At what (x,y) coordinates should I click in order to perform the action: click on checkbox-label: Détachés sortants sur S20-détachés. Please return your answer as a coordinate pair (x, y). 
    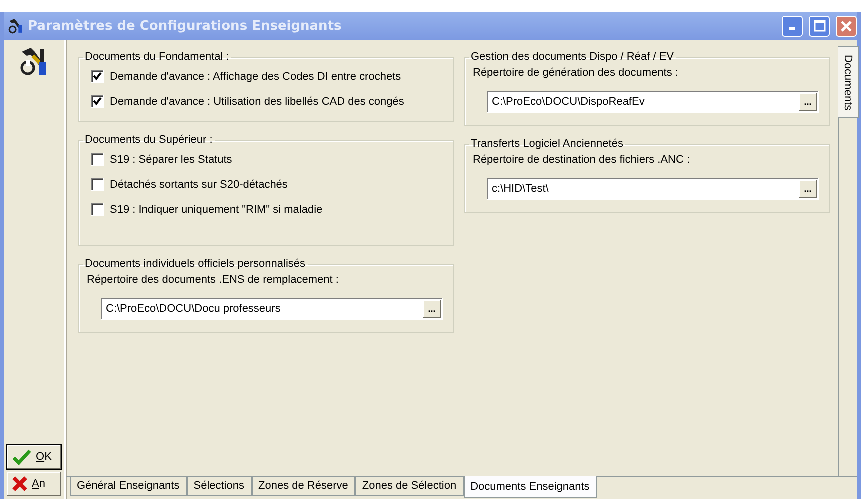
    Looking at the image, I should click on (199, 184).